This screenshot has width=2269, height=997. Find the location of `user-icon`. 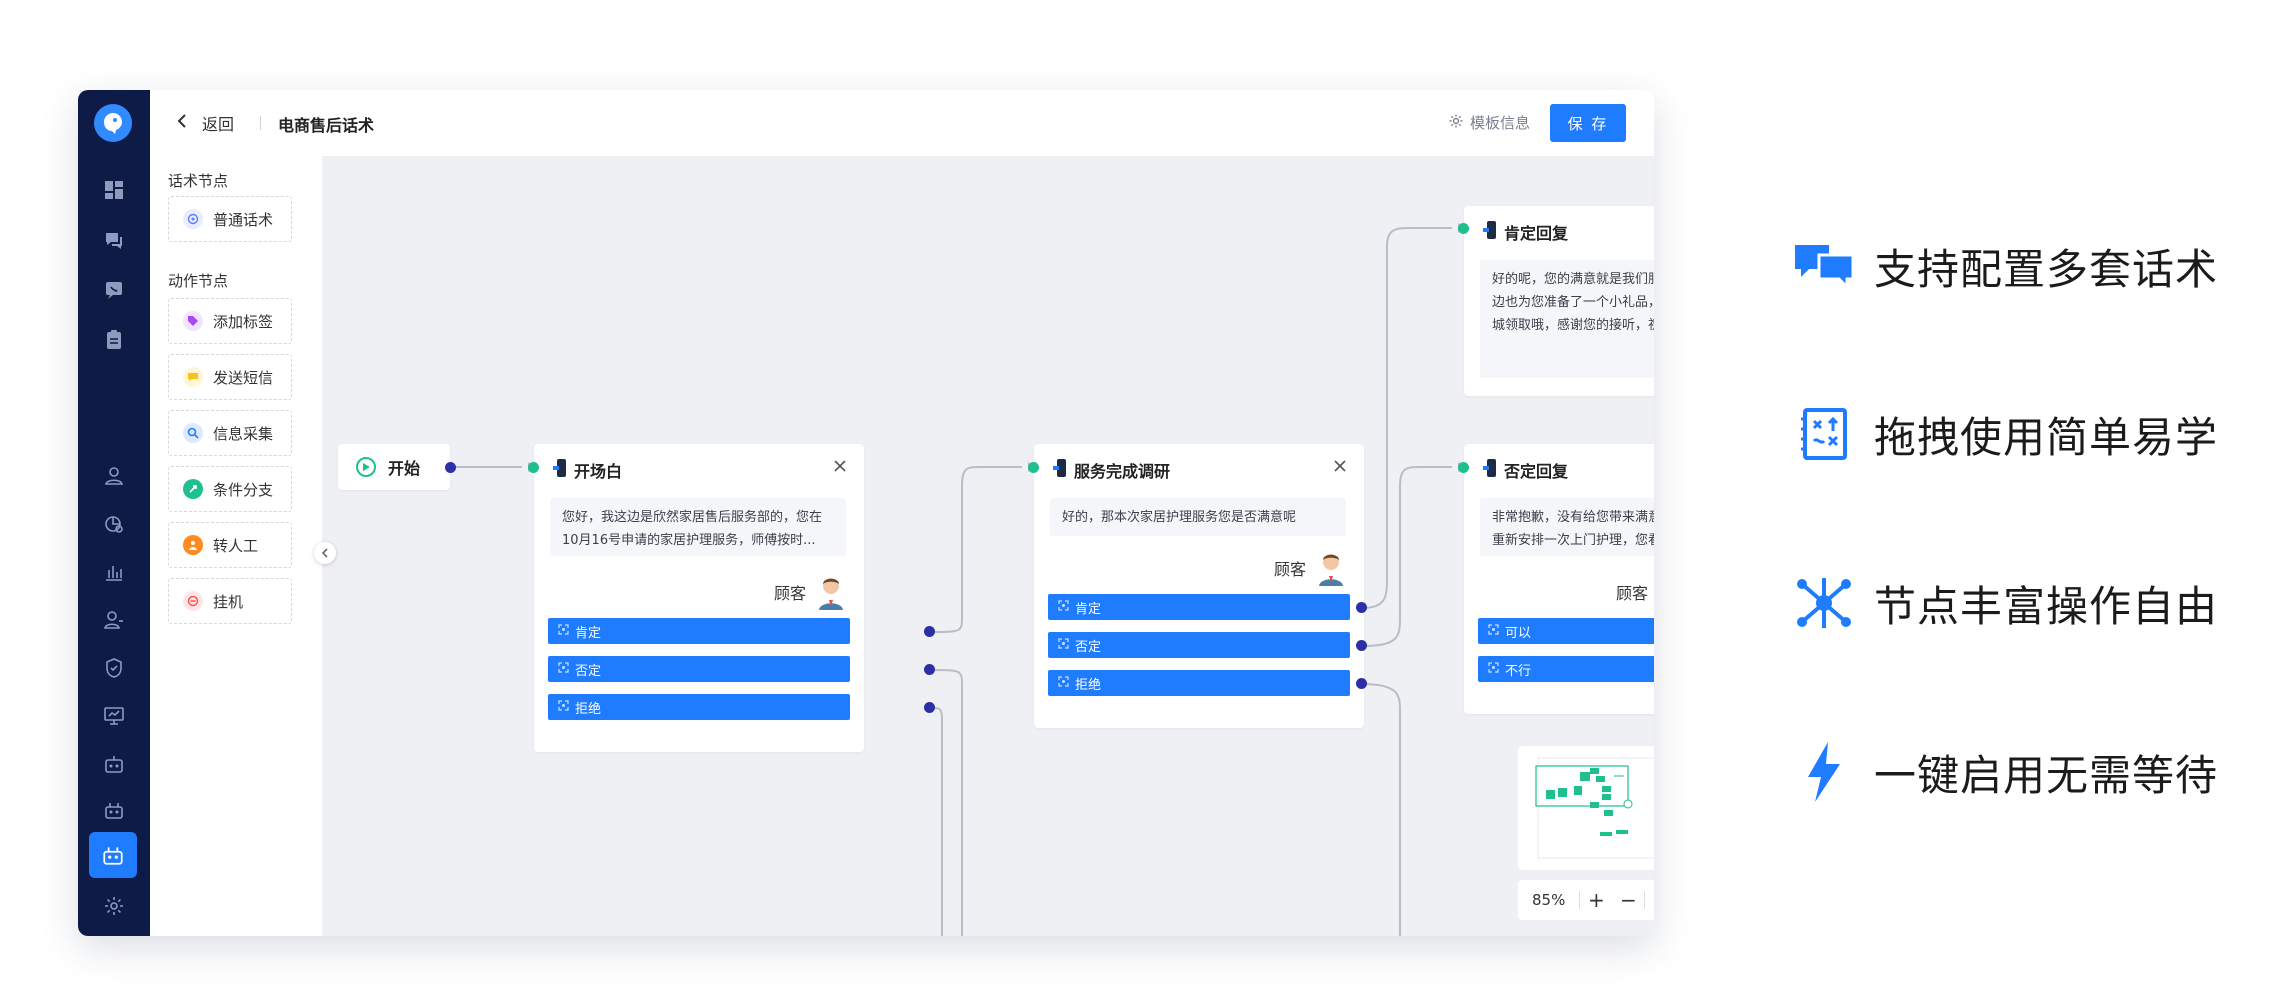

user-icon is located at coordinates (114, 476).